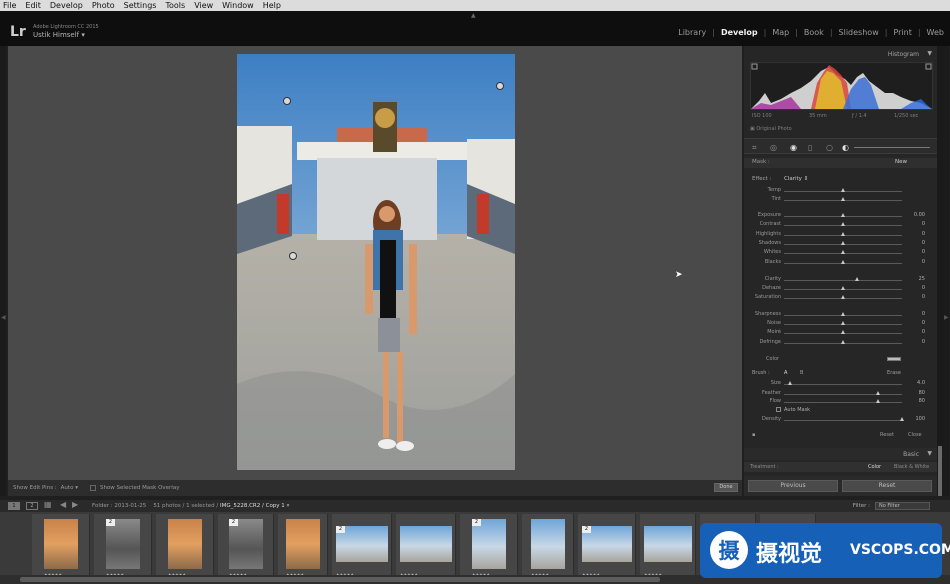  I want to click on left-panel-edge: ◀, so click(3, 271).